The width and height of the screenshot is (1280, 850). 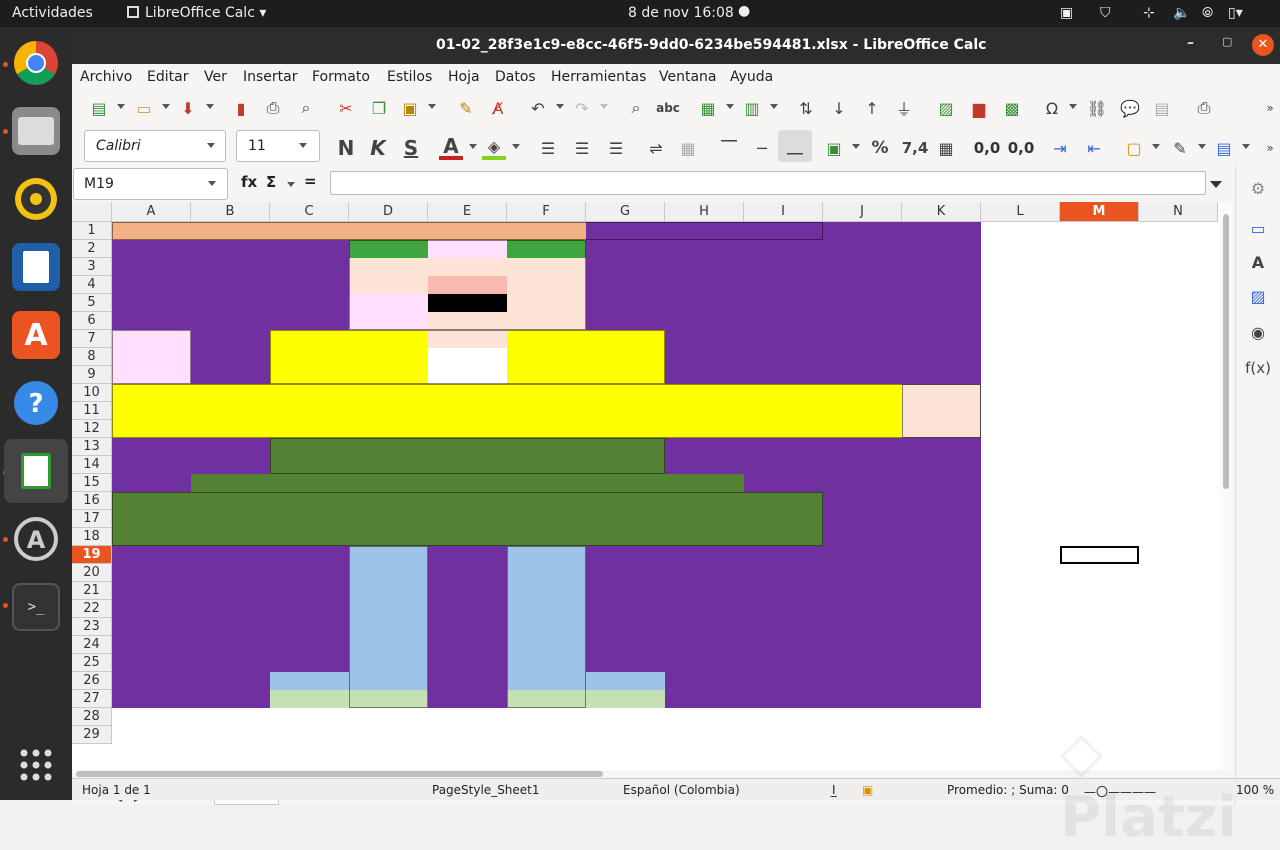 I want to click on help-icon: ?, so click(x=36, y=403).